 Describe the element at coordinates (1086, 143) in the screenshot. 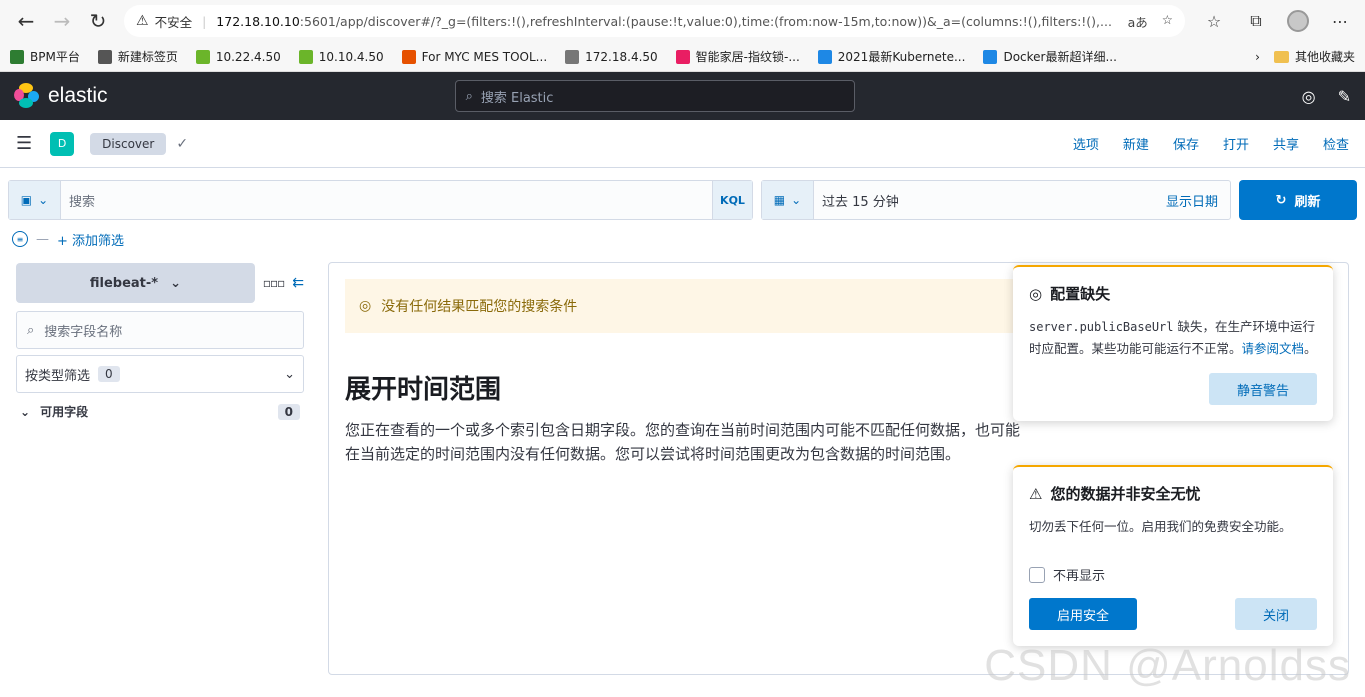

I see `top-nav-link: 选项` at that location.